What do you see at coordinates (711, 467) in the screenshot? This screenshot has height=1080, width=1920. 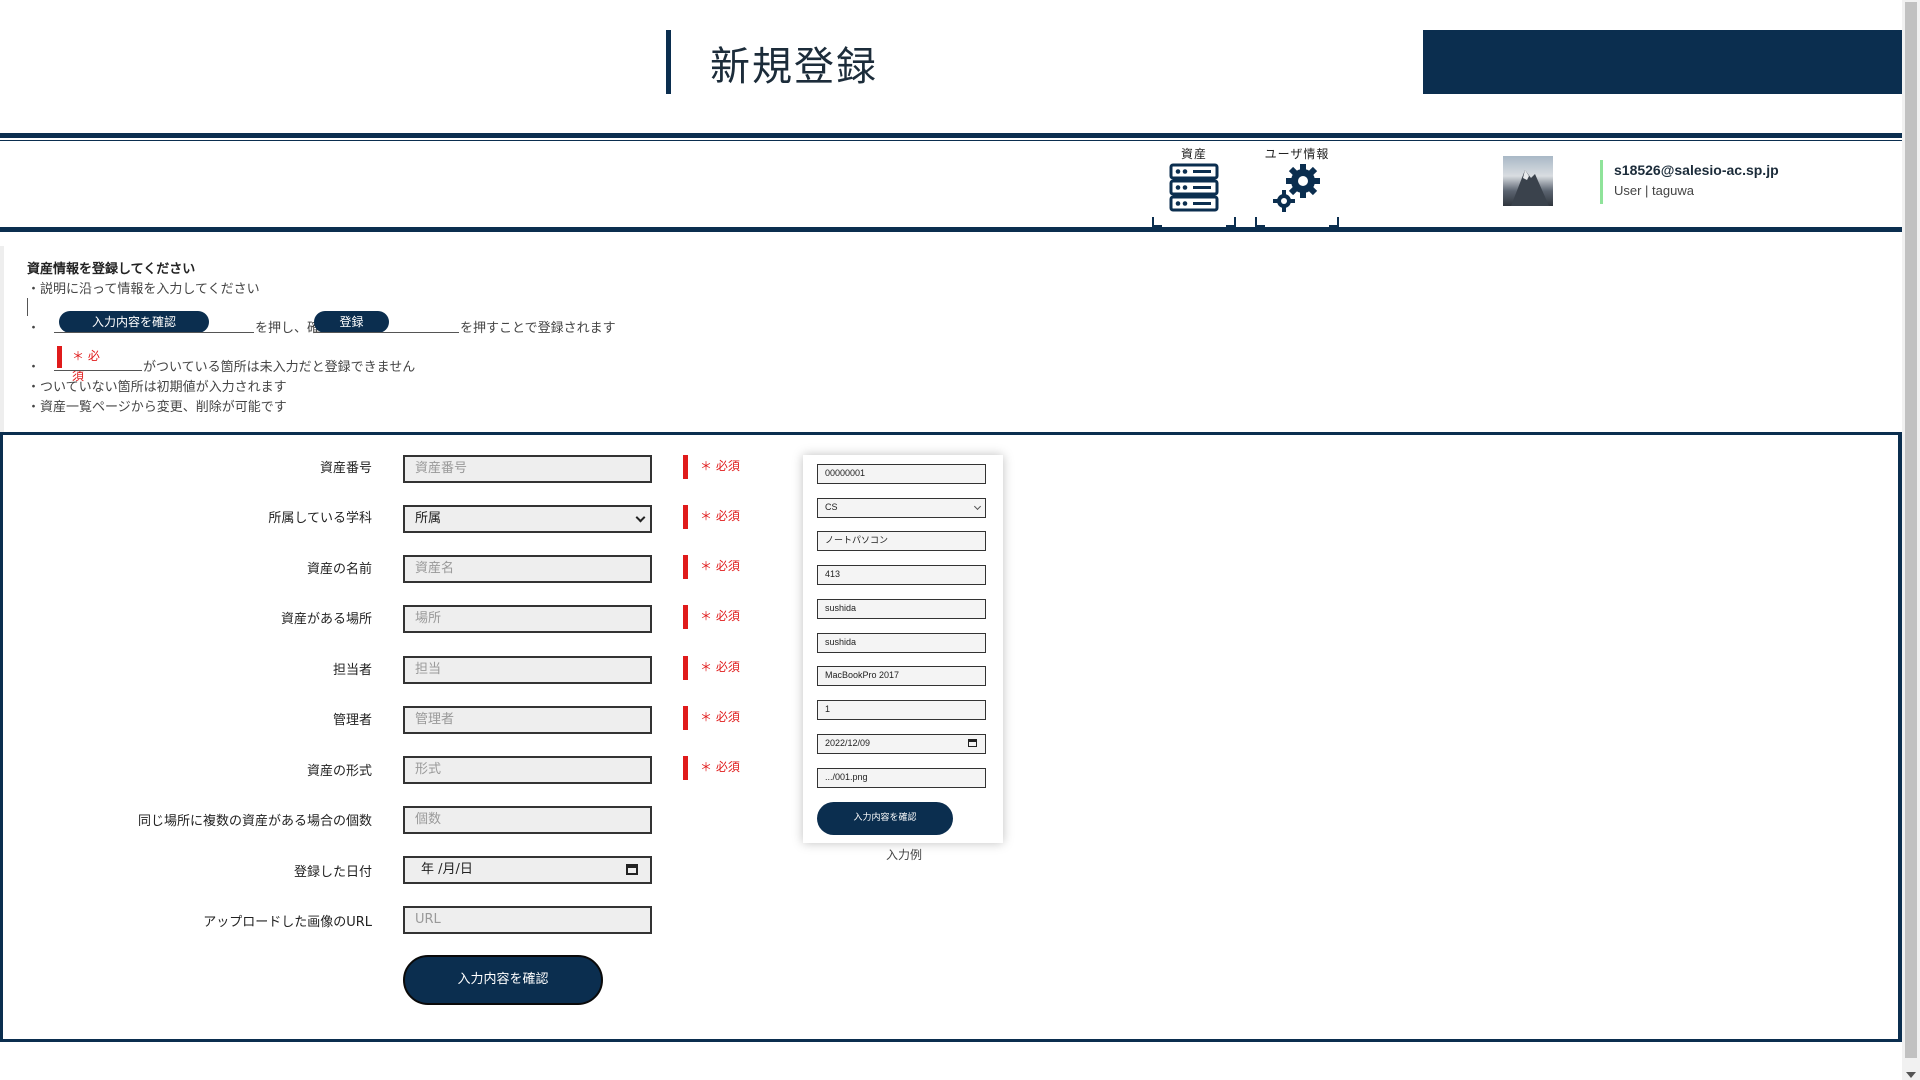 I see `required-mark-asset-number: ＊ 必須` at bounding box center [711, 467].